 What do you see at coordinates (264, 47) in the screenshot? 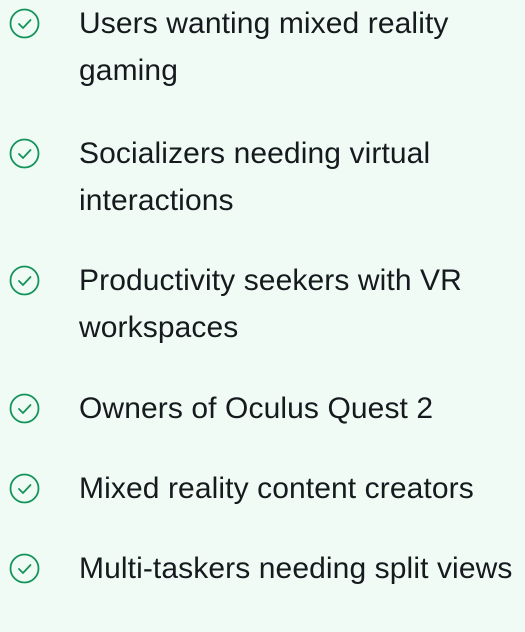
I see `list-item-label: Users wanting mixed reality gaming` at bounding box center [264, 47].